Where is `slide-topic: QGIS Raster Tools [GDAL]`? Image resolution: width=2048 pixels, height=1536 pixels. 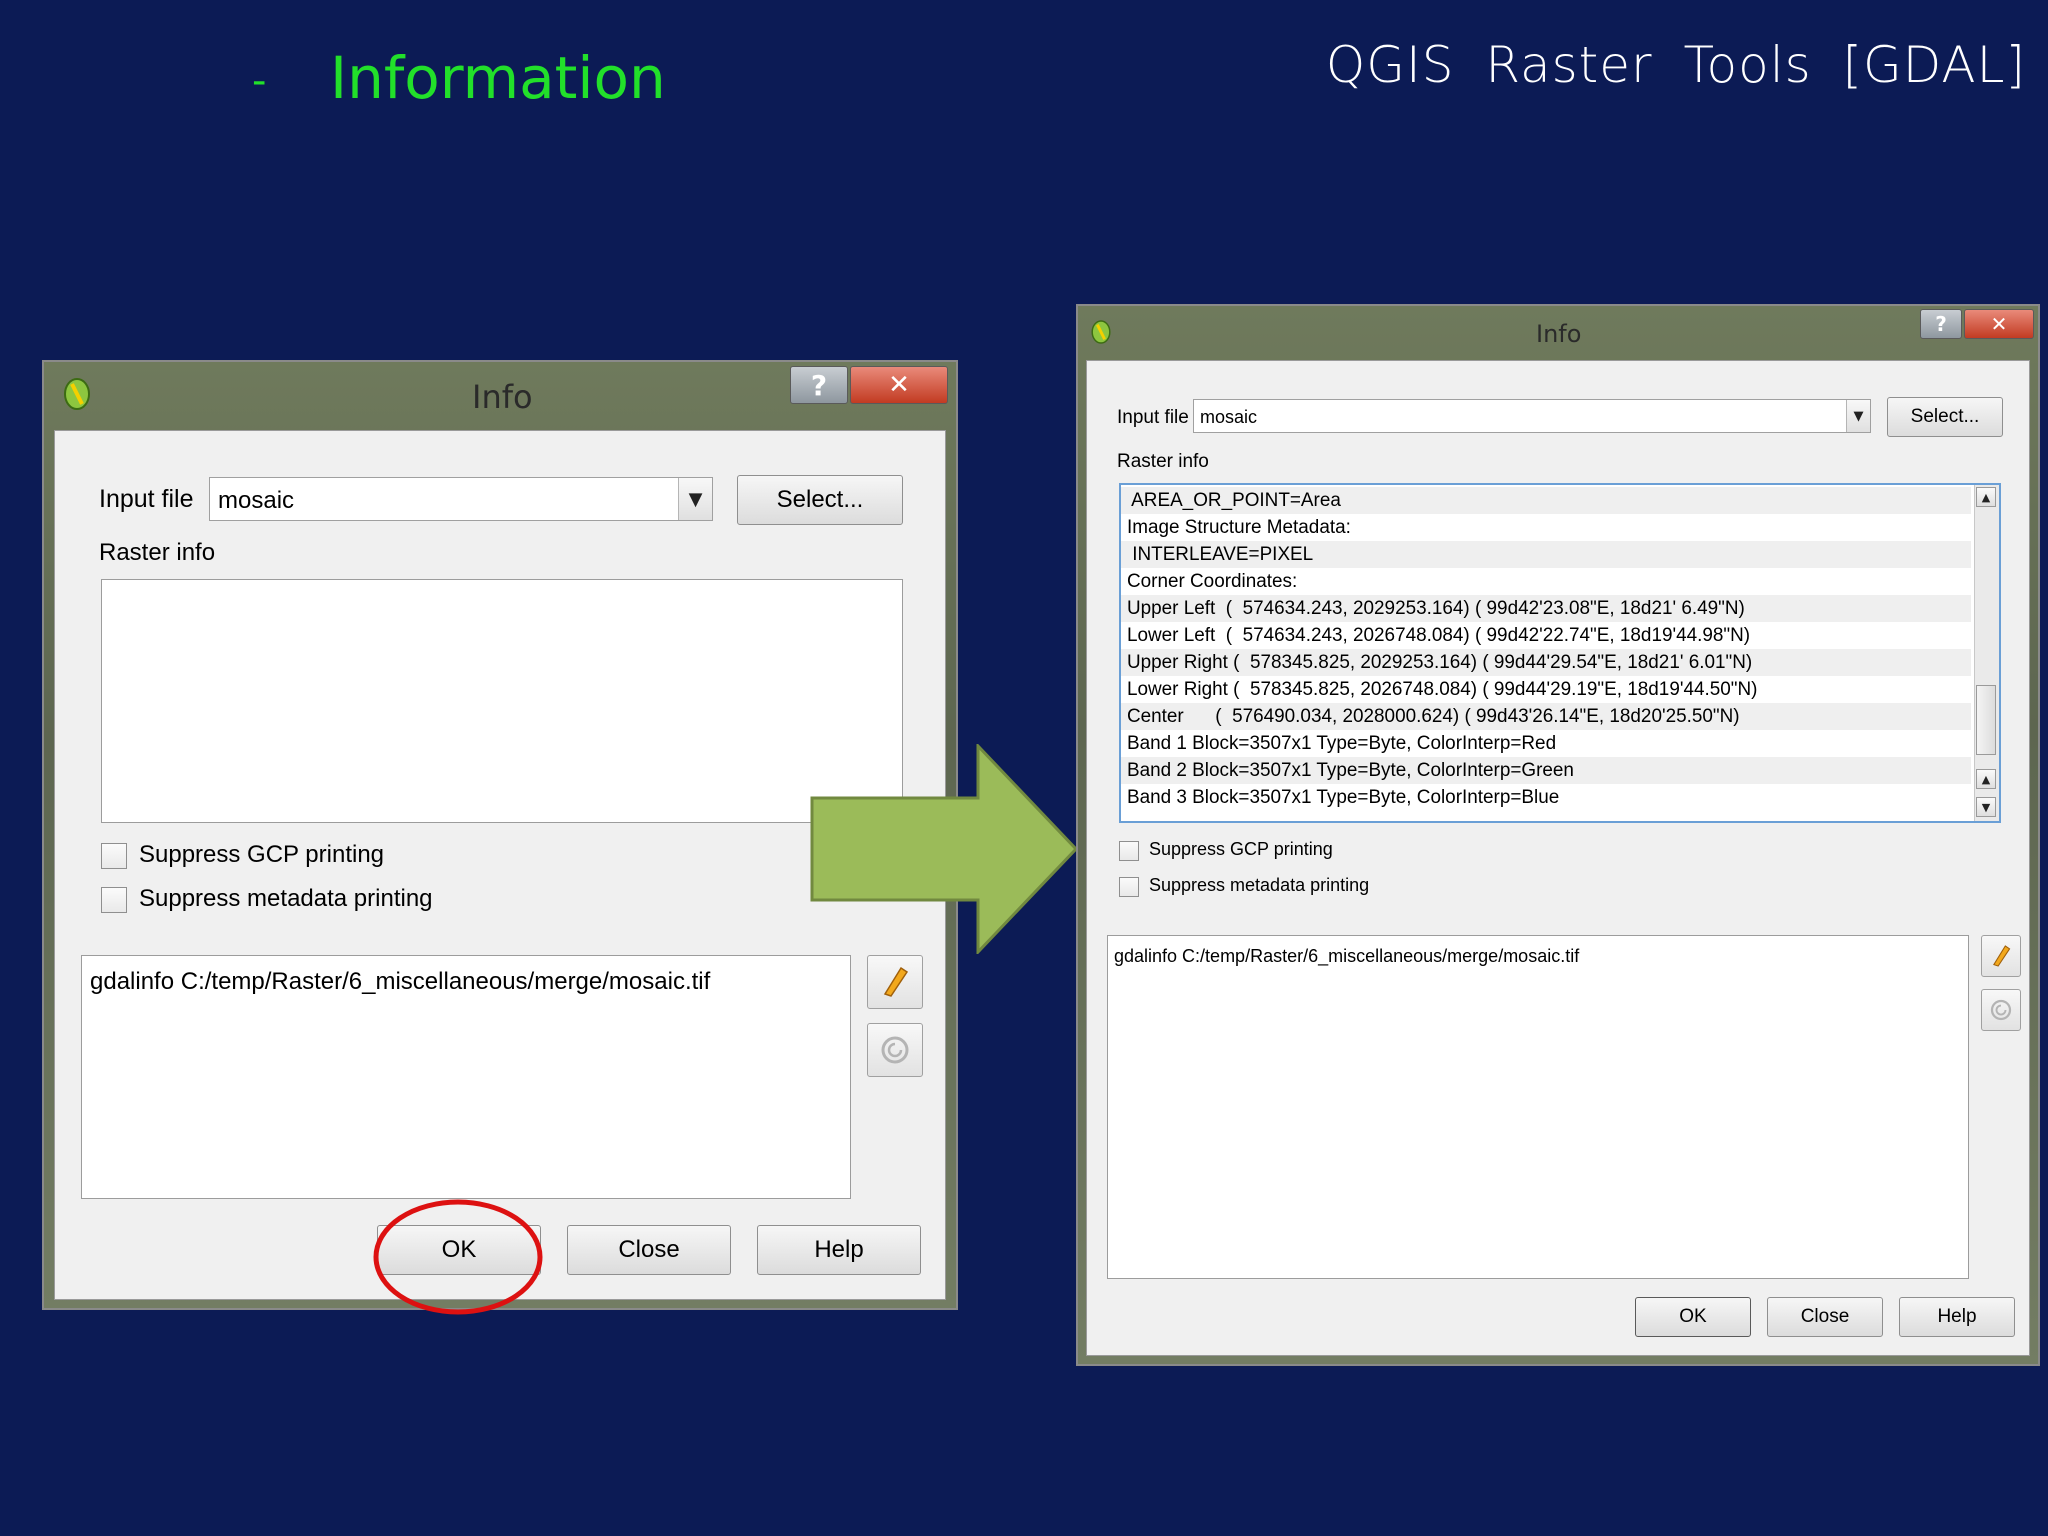
slide-topic: QGIS Raster Tools [GDAL] is located at coordinates (1675, 65).